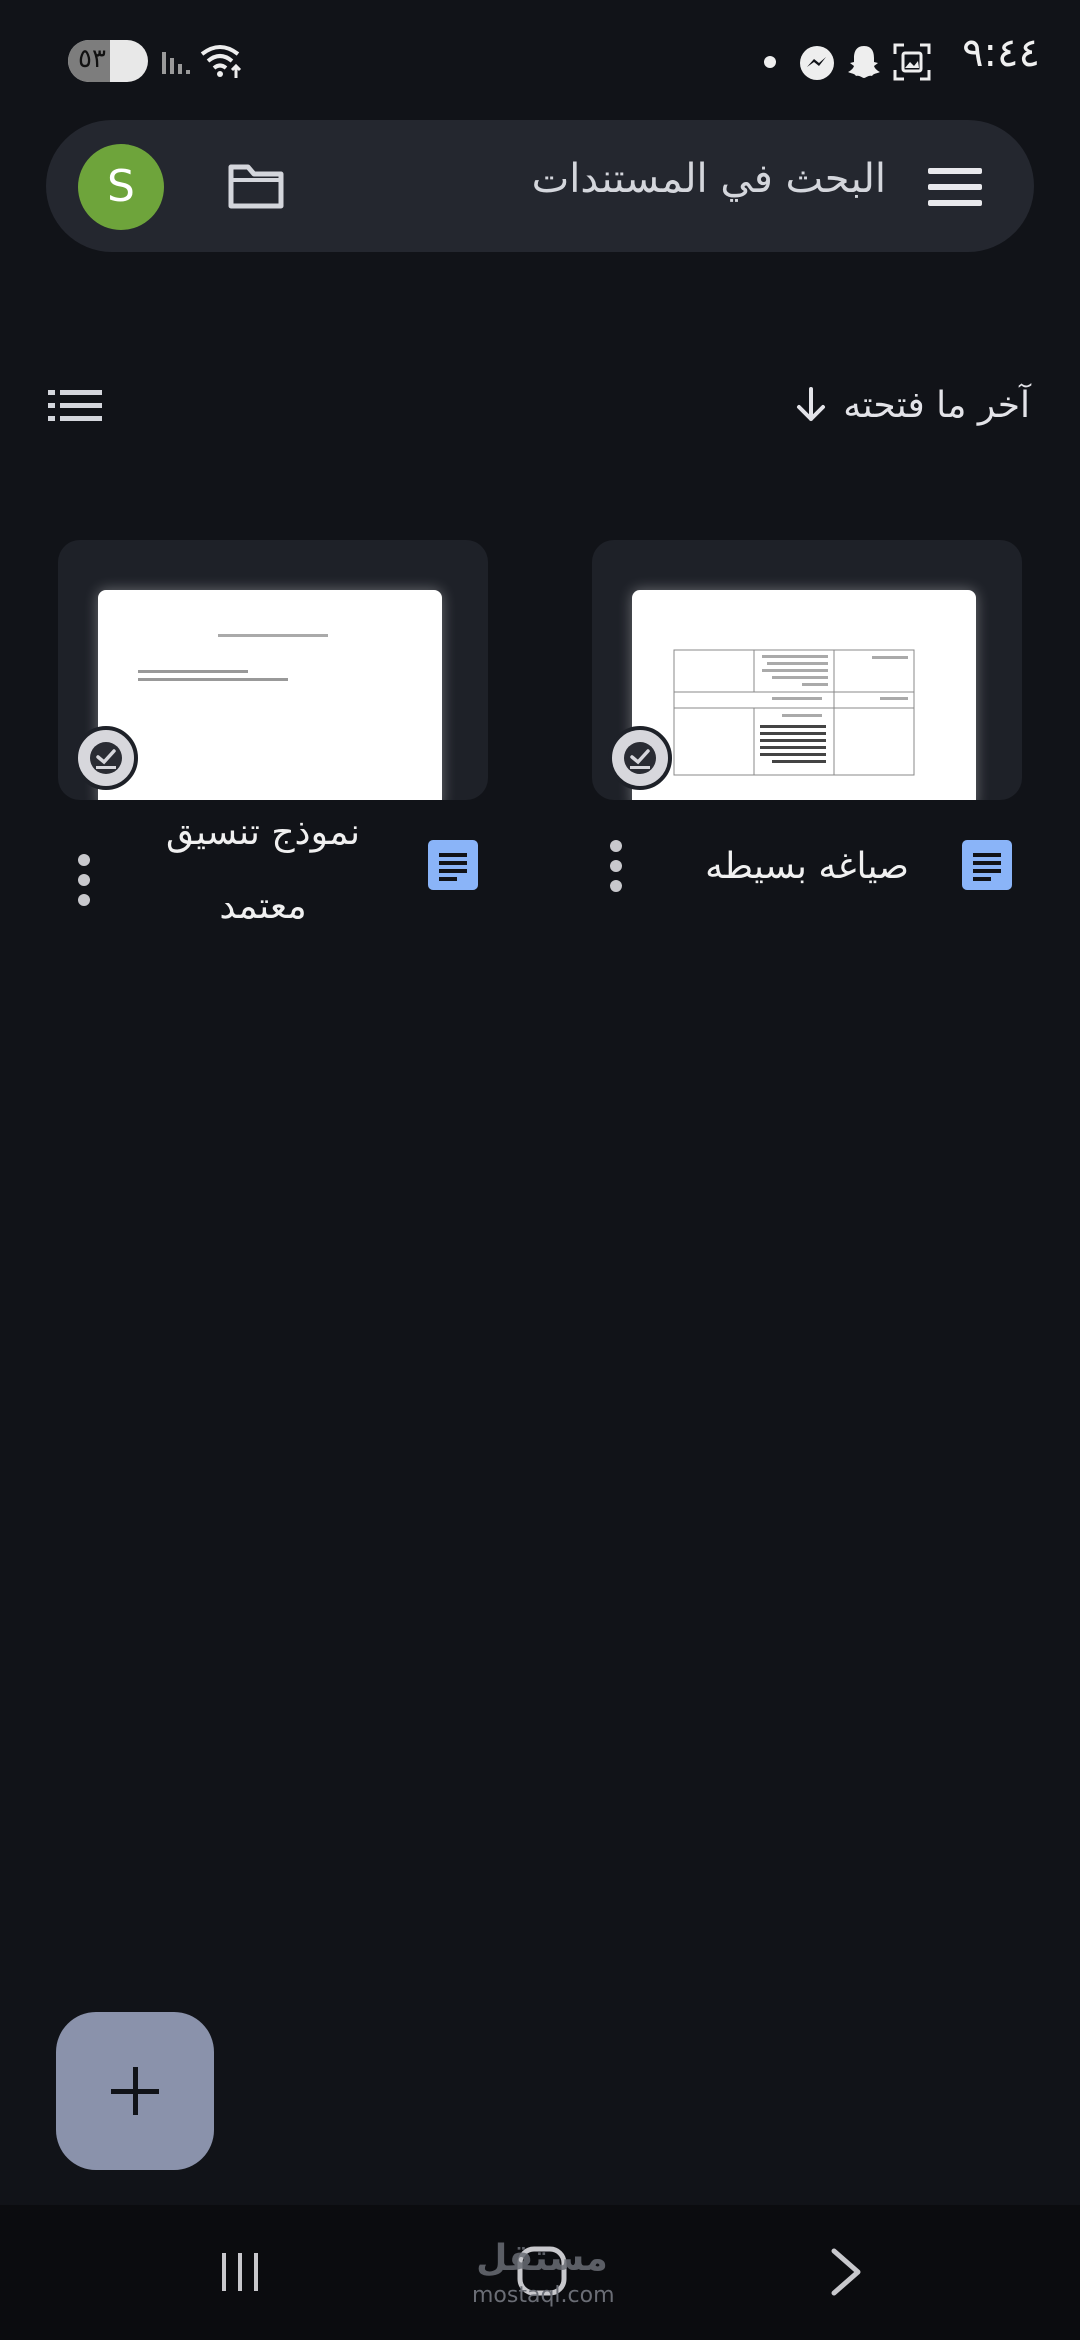 The width and height of the screenshot is (1080, 2340). What do you see at coordinates (543, 2295) in the screenshot?
I see `watermark-url: mostaql.com` at bounding box center [543, 2295].